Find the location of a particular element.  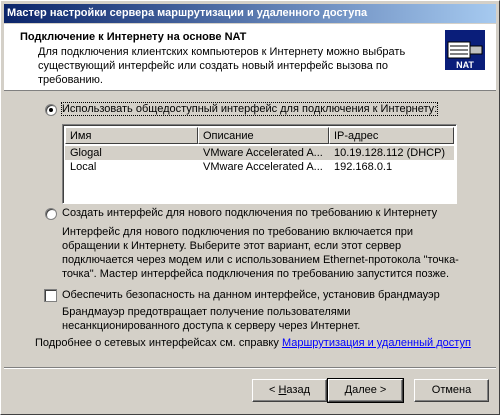

column-ip: IP-адрес is located at coordinates (391, 135).